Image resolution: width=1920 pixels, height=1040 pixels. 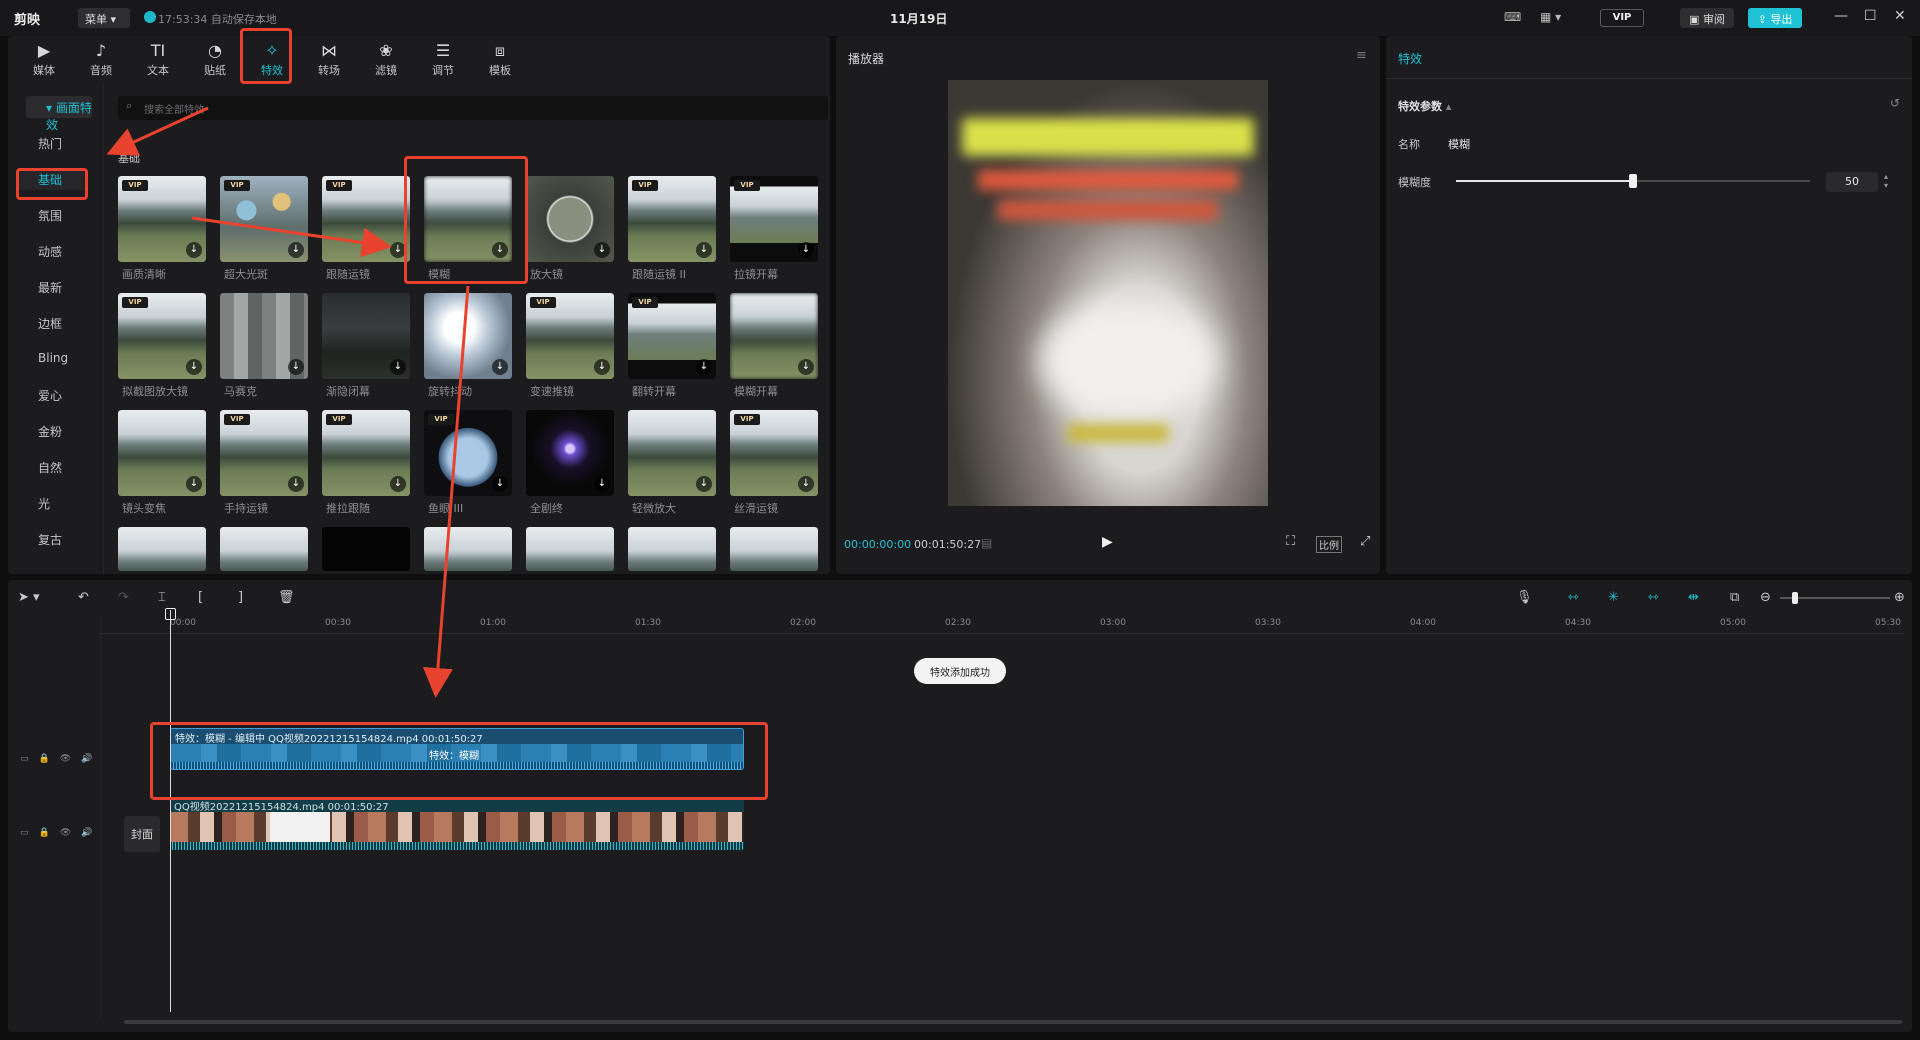 What do you see at coordinates (1365, 541) in the screenshot?
I see `expand-icon: ⤢` at bounding box center [1365, 541].